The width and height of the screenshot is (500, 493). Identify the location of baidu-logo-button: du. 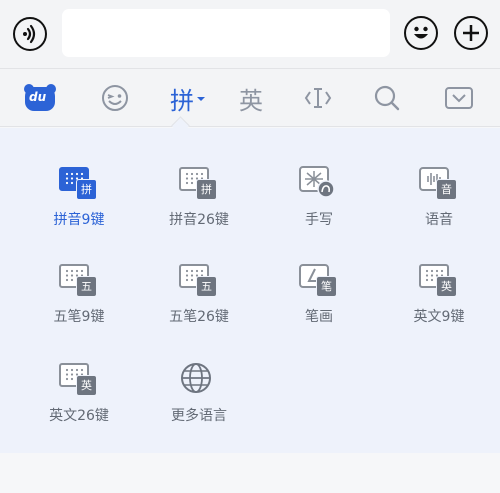
(40, 98).